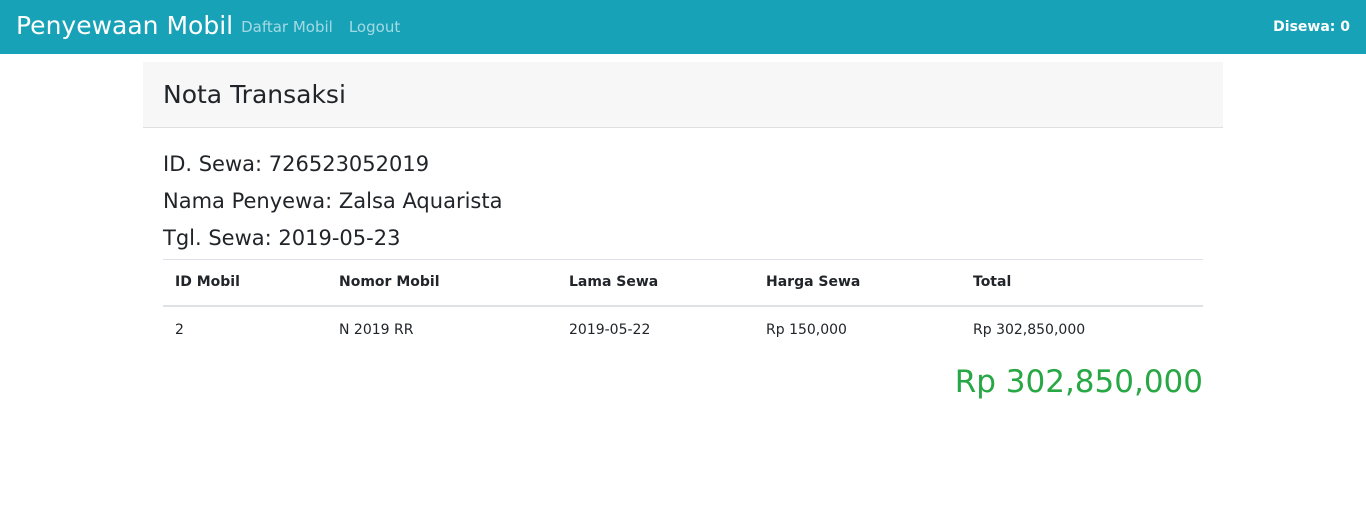 Image resolution: width=1366 pixels, height=509 pixels. Describe the element at coordinates (374, 27) in the screenshot. I see `nav-link-logout: Logout` at that location.